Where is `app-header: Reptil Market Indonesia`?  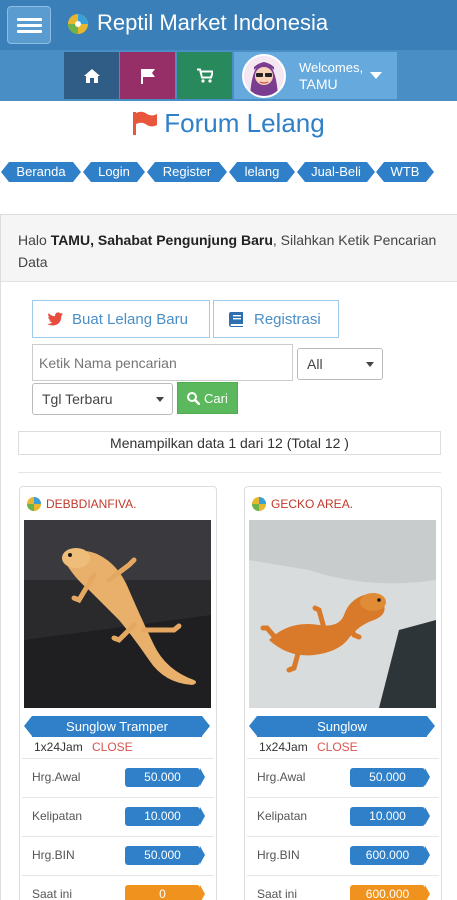 app-header: Reptil Market Indonesia is located at coordinates (228, 25).